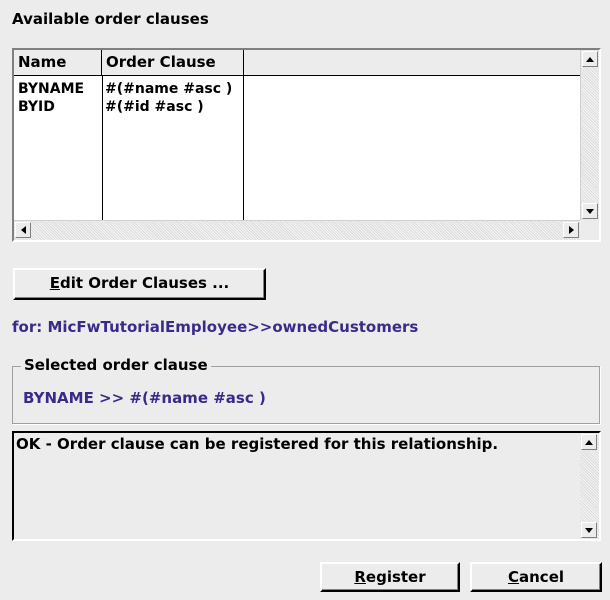  What do you see at coordinates (589, 230) in the screenshot?
I see `scrollbar-corner` at bounding box center [589, 230].